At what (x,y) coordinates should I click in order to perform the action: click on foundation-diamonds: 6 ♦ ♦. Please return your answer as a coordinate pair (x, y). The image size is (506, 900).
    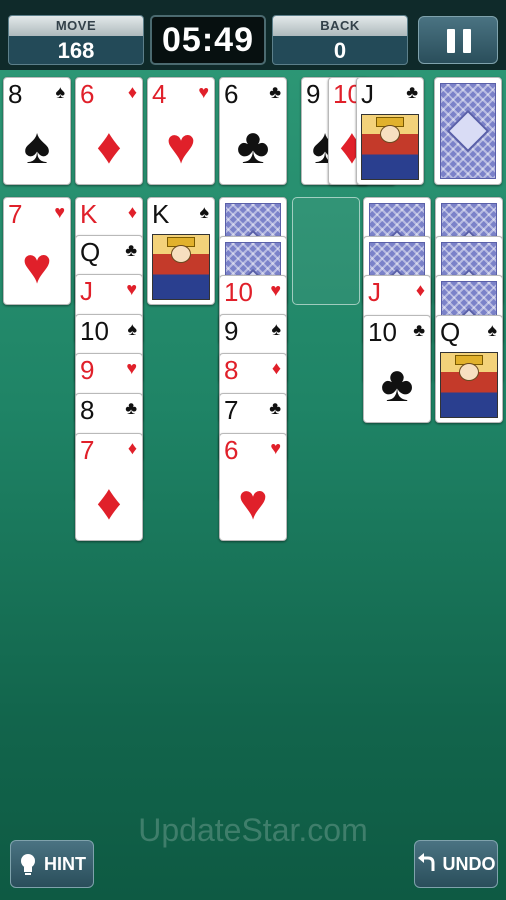
    Looking at the image, I should click on (109, 131).